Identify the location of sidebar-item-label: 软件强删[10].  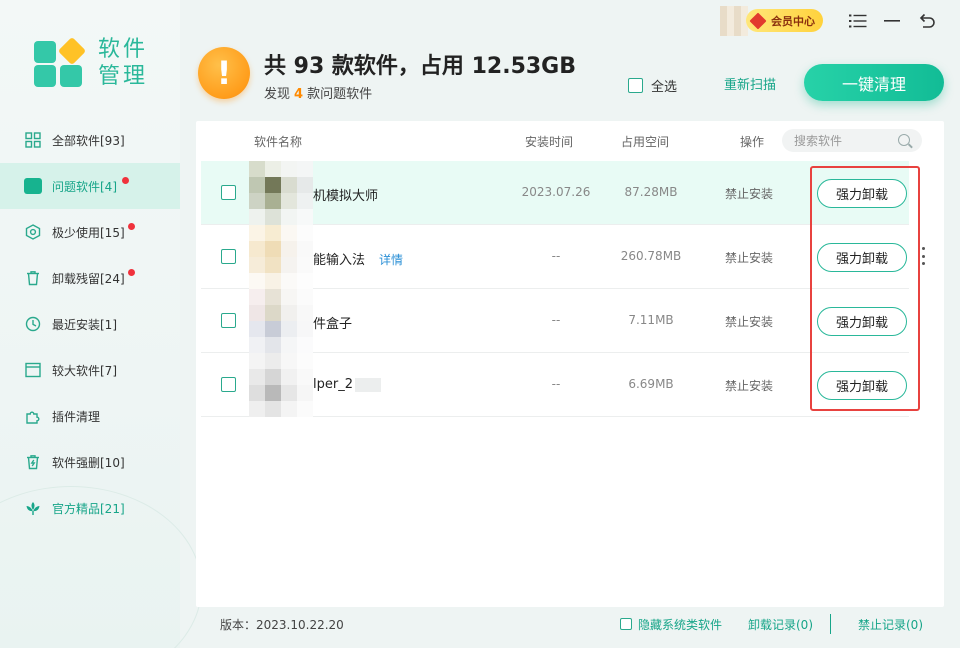
(88, 462).